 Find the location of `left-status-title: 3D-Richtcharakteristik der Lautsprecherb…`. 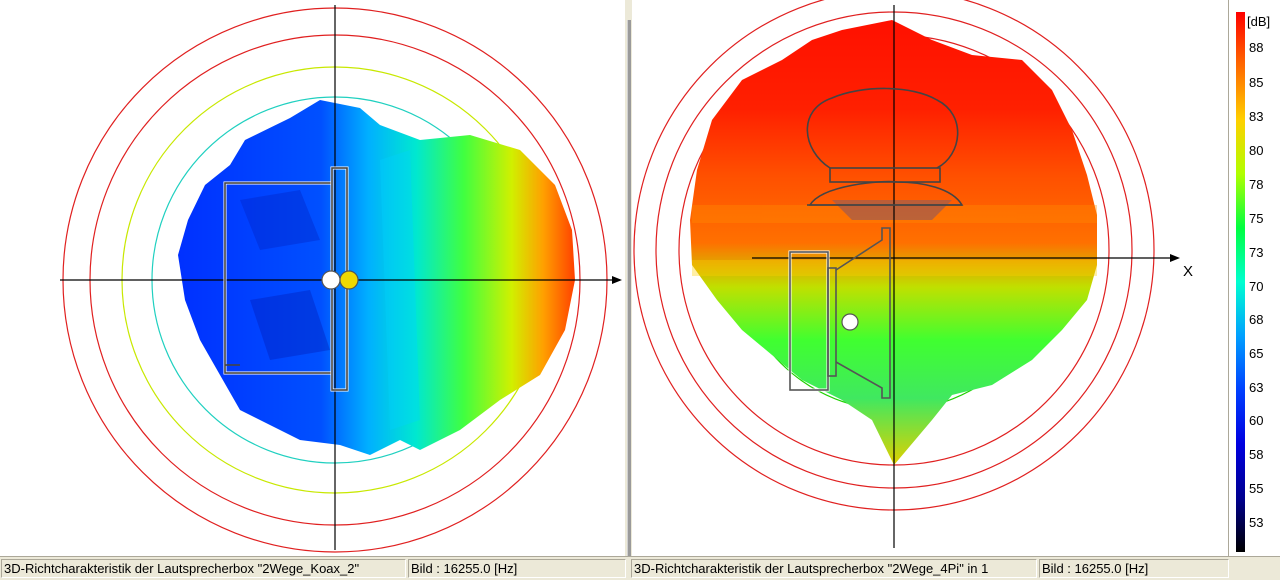

left-status-title: 3D-Richtcharakteristik der Lautsprecherb… is located at coordinates (203, 568).